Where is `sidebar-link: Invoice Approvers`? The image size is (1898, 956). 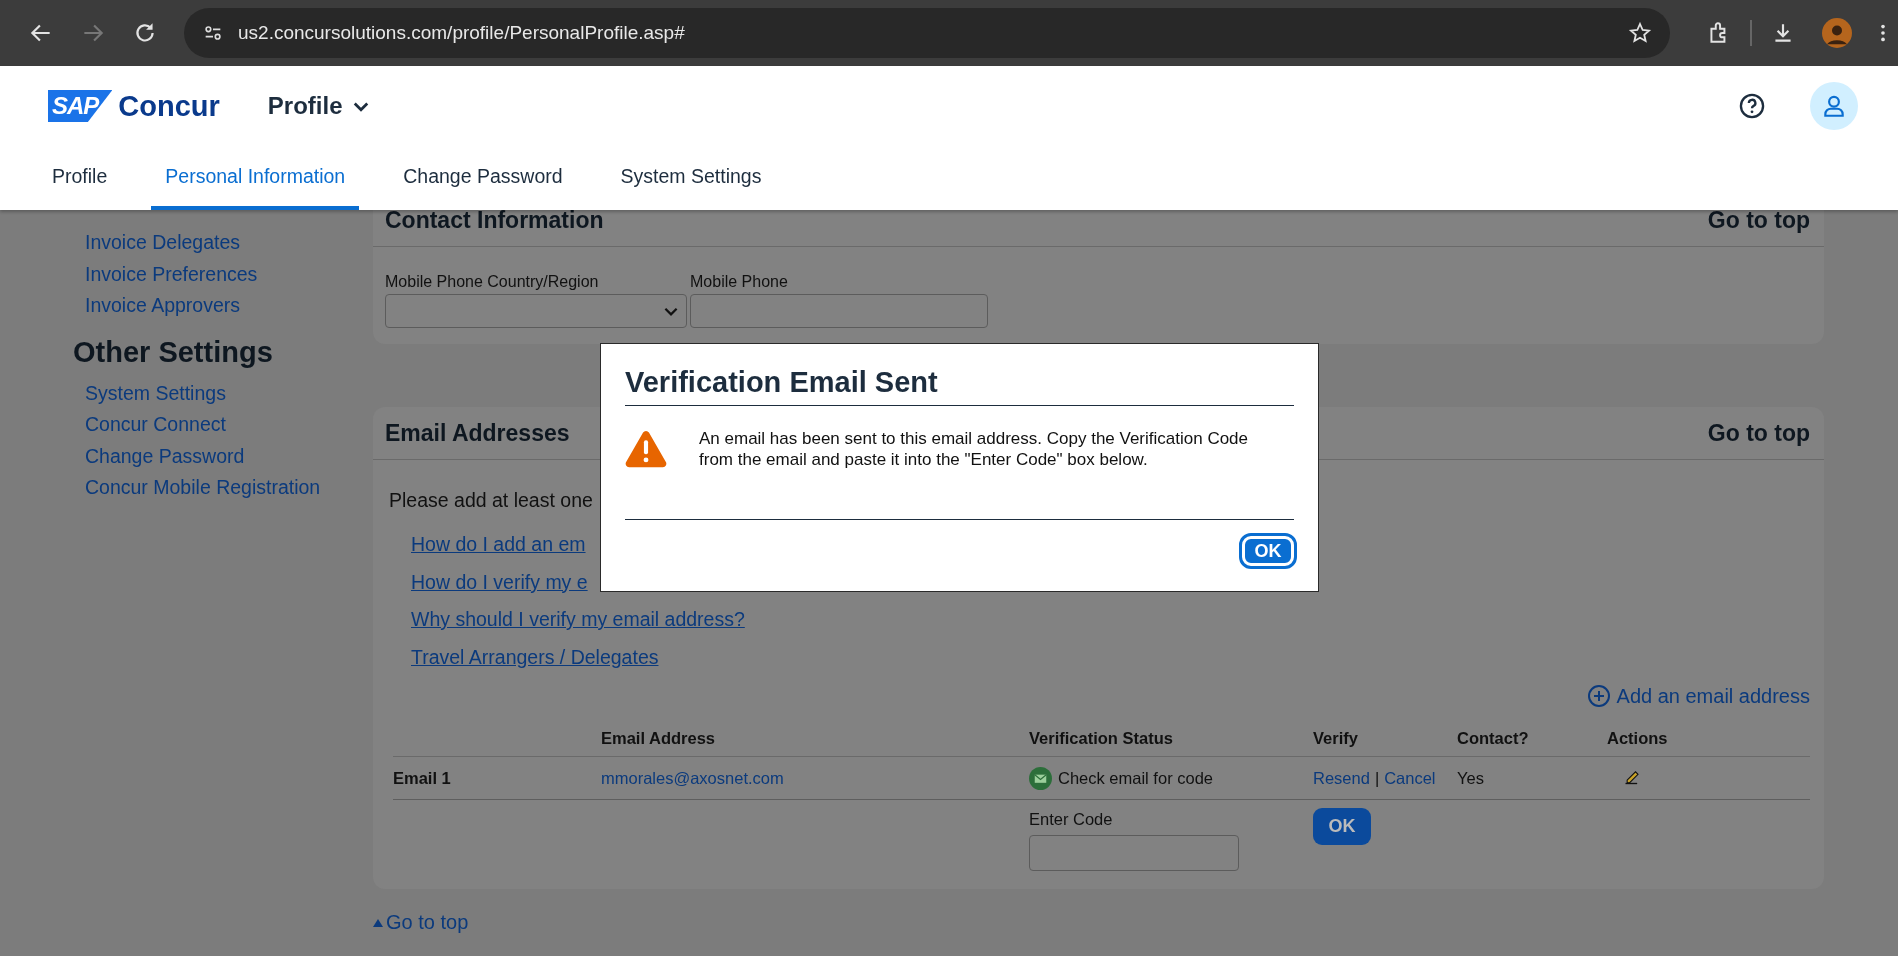
sidebar-link: Invoice Approvers is located at coordinates (229, 306).